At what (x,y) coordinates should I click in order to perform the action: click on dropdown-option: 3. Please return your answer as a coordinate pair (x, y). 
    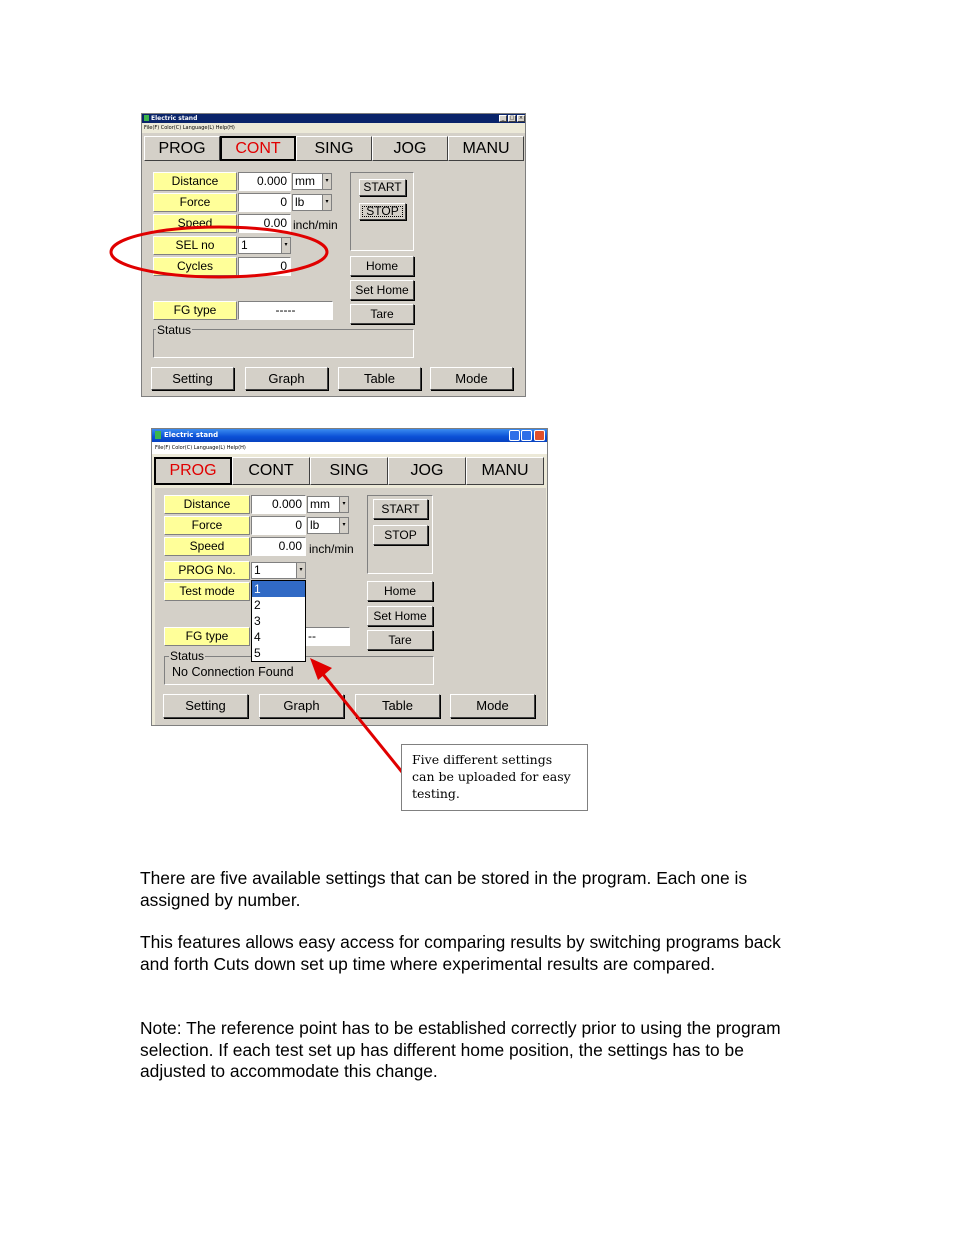
    Looking at the image, I should click on (278, 621).